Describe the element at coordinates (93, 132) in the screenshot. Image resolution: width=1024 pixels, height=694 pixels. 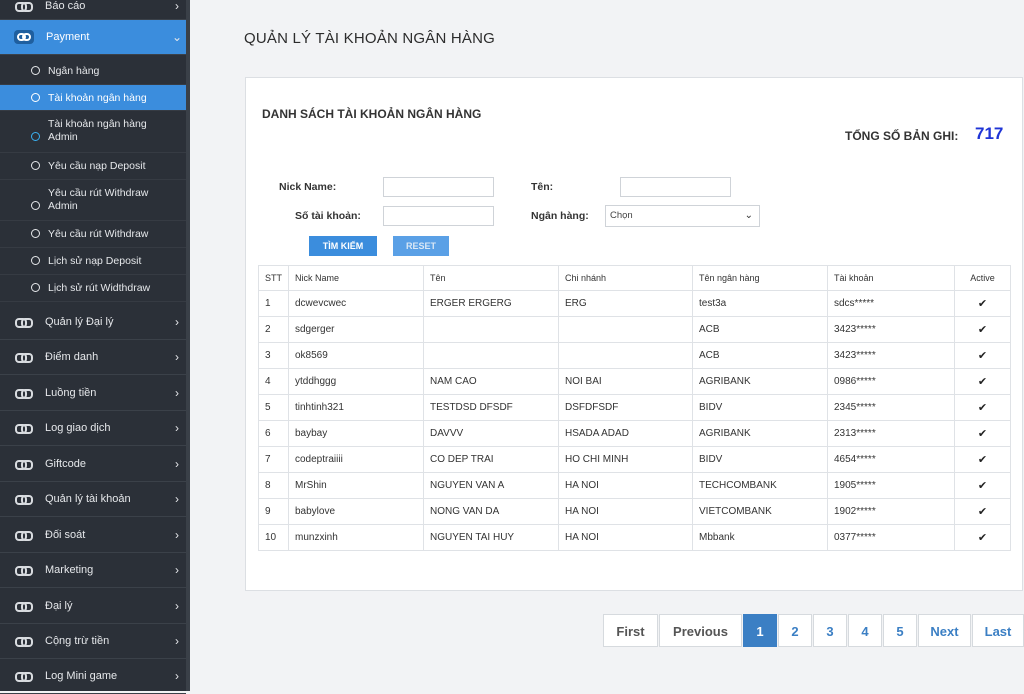
I see `sidebar-subitem-bank-accounts-admin: Tài khoản ngân hàng Admin` at that location.